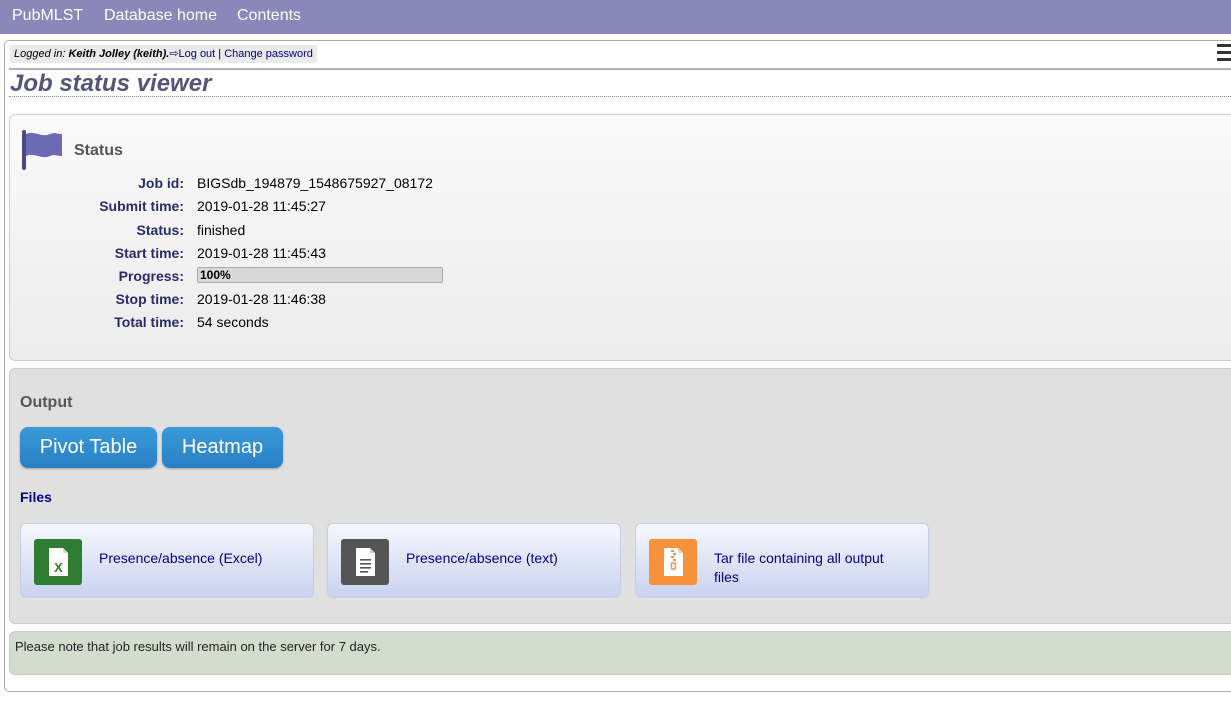 This screenshot has width=1231, height=724. What do you see at coordinates (269, 16) in the screenshot?
I see `nav-link-contents: Contents` at bounding box center [269, 16].